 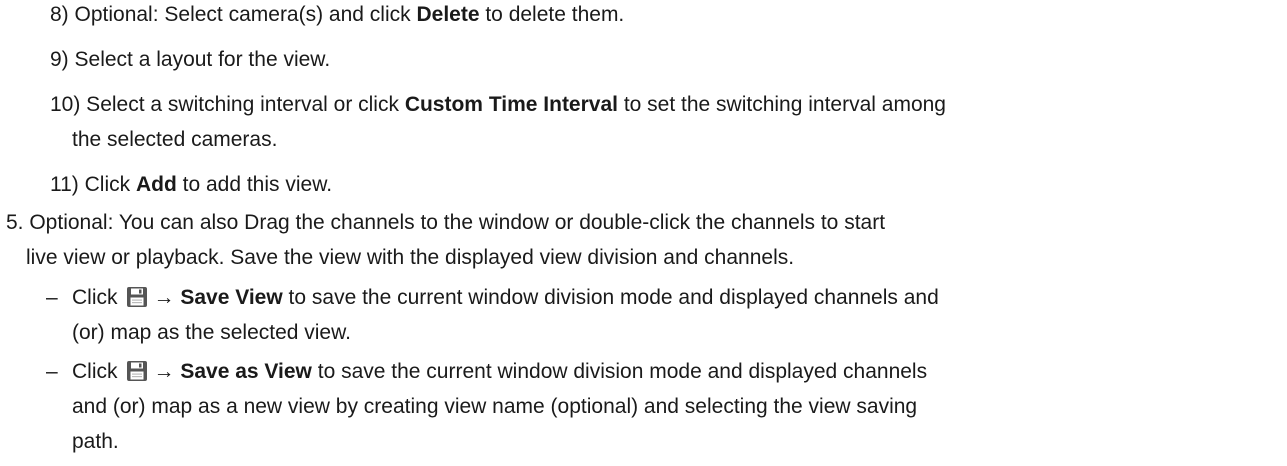 I want to click on bullet-save-as-view-cont-text-2: path., so click(x=95, y=441).